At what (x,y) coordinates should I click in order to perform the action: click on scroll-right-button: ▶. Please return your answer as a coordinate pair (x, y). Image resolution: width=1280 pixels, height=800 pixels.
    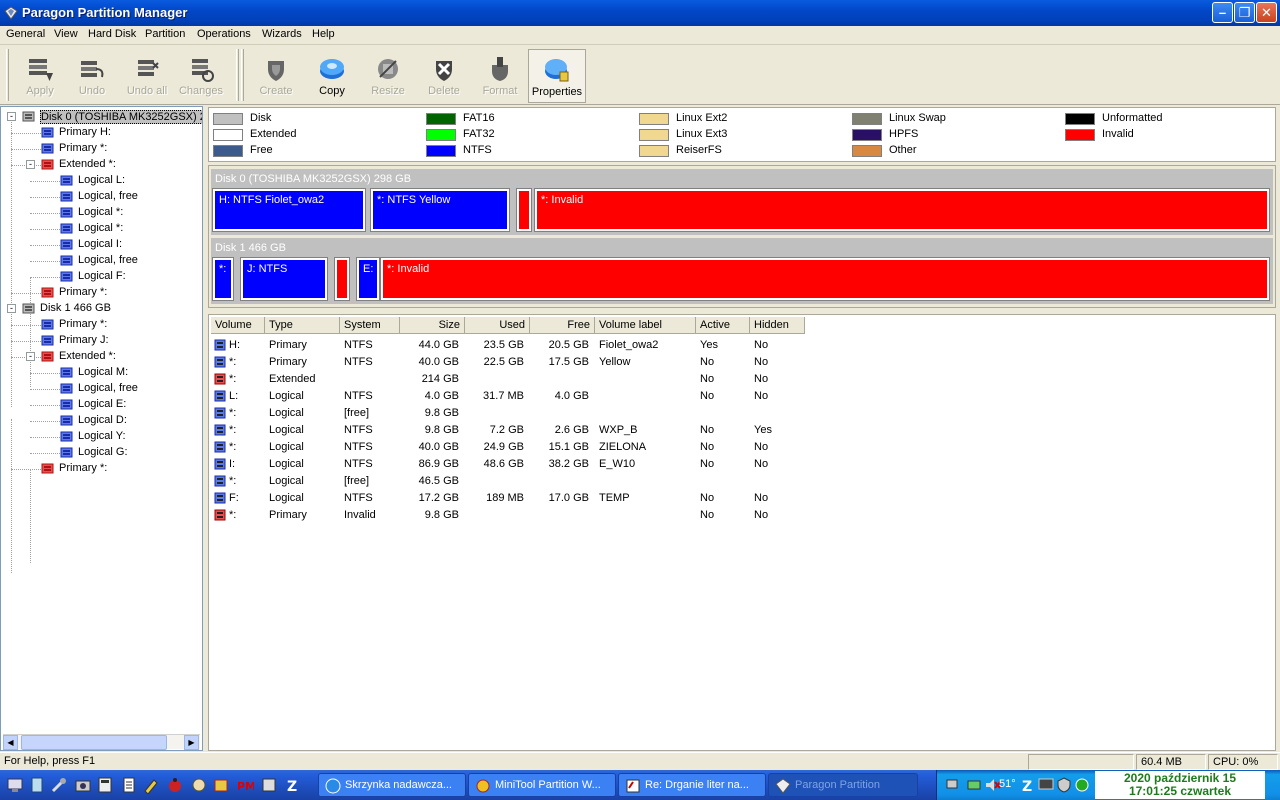
    Looking at the image, I should click on (191, 742).